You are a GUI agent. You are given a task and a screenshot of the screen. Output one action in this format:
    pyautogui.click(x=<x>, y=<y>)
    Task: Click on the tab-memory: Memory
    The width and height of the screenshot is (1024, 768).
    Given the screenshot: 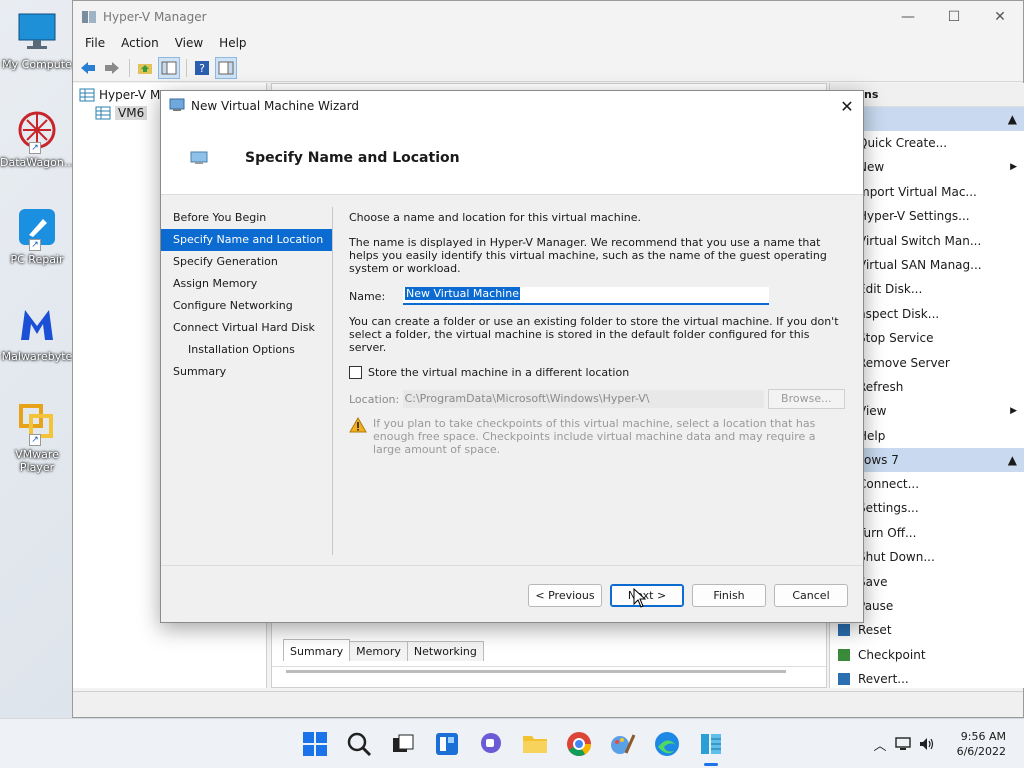 What is the action you would take?
    pyautogui.click(x=378, y=651)
    